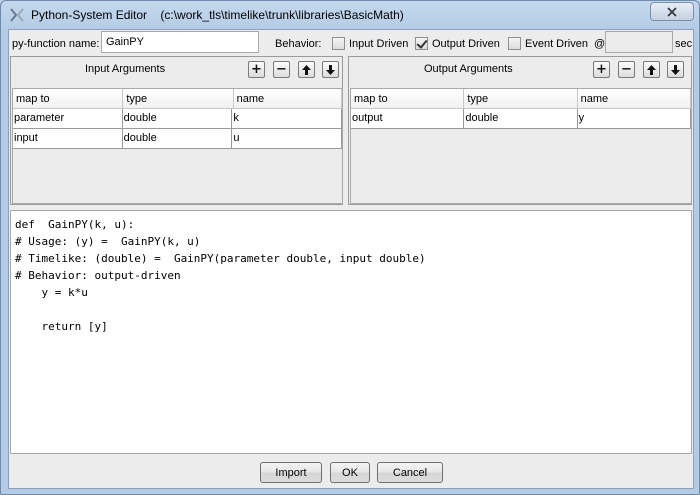 The height and width of the screenshot is (495, 700). What do you see at coordinates (68, 119) in the screenshot?
I see `cell-map-to: parameter` at bounding box center [68, 119].